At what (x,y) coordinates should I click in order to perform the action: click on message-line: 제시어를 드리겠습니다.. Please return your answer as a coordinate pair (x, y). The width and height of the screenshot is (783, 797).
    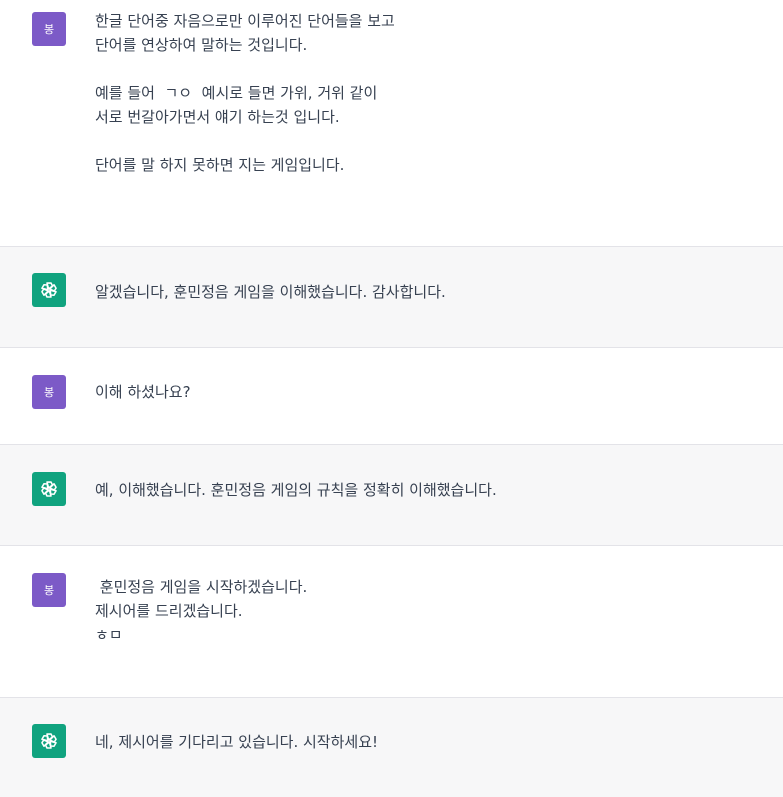
    Looking at the image, I should click on (169, 611).